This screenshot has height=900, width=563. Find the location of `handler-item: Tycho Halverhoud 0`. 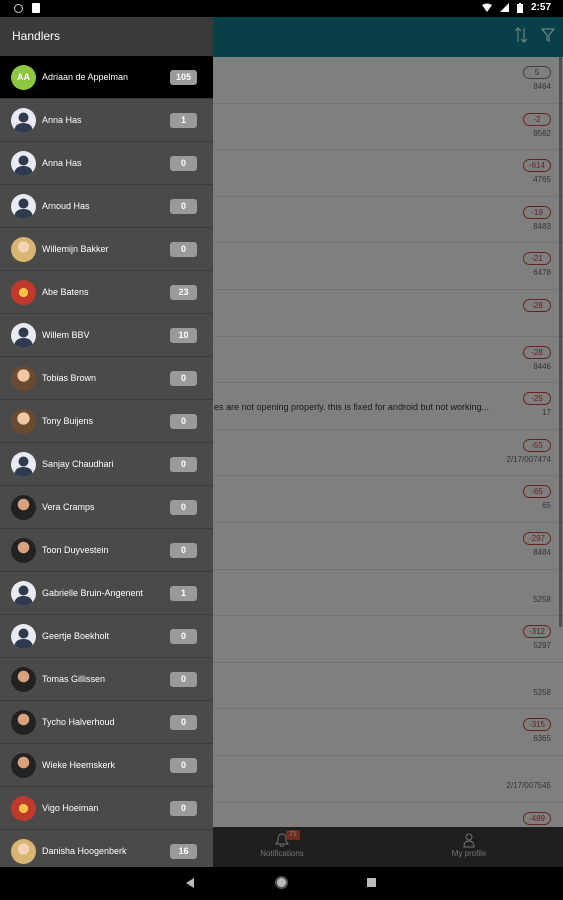

handler-item: Tycho Halverhoud 0 is located at coordinates (106, 722).